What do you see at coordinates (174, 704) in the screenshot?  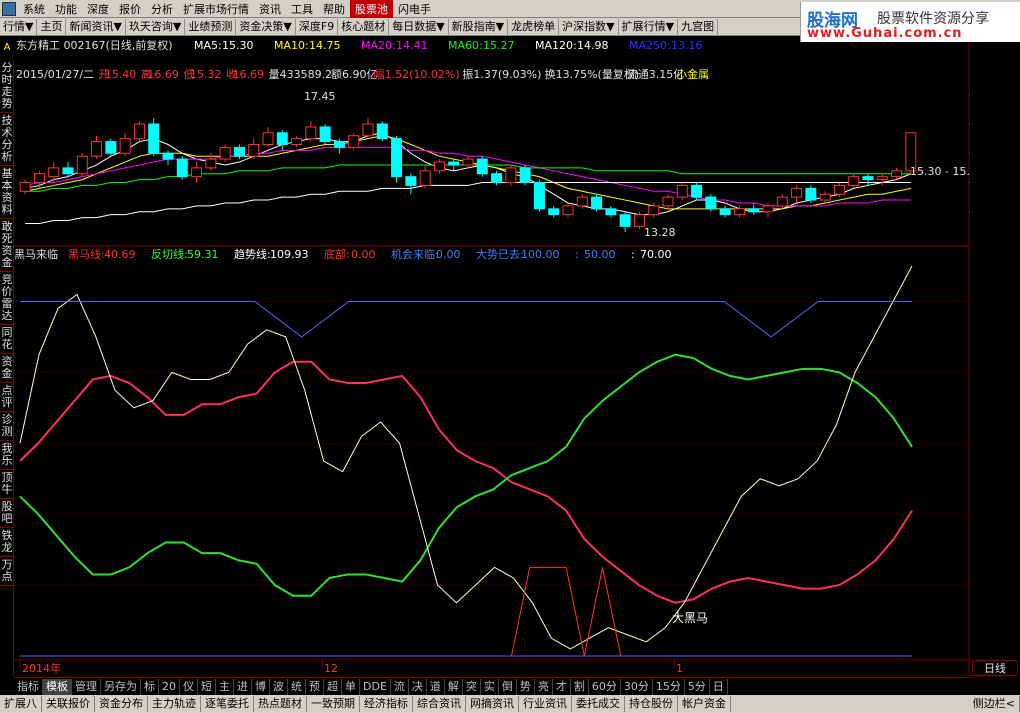 I see `status-tab-3: 主力轨迹` at bounding box center [174, 704].